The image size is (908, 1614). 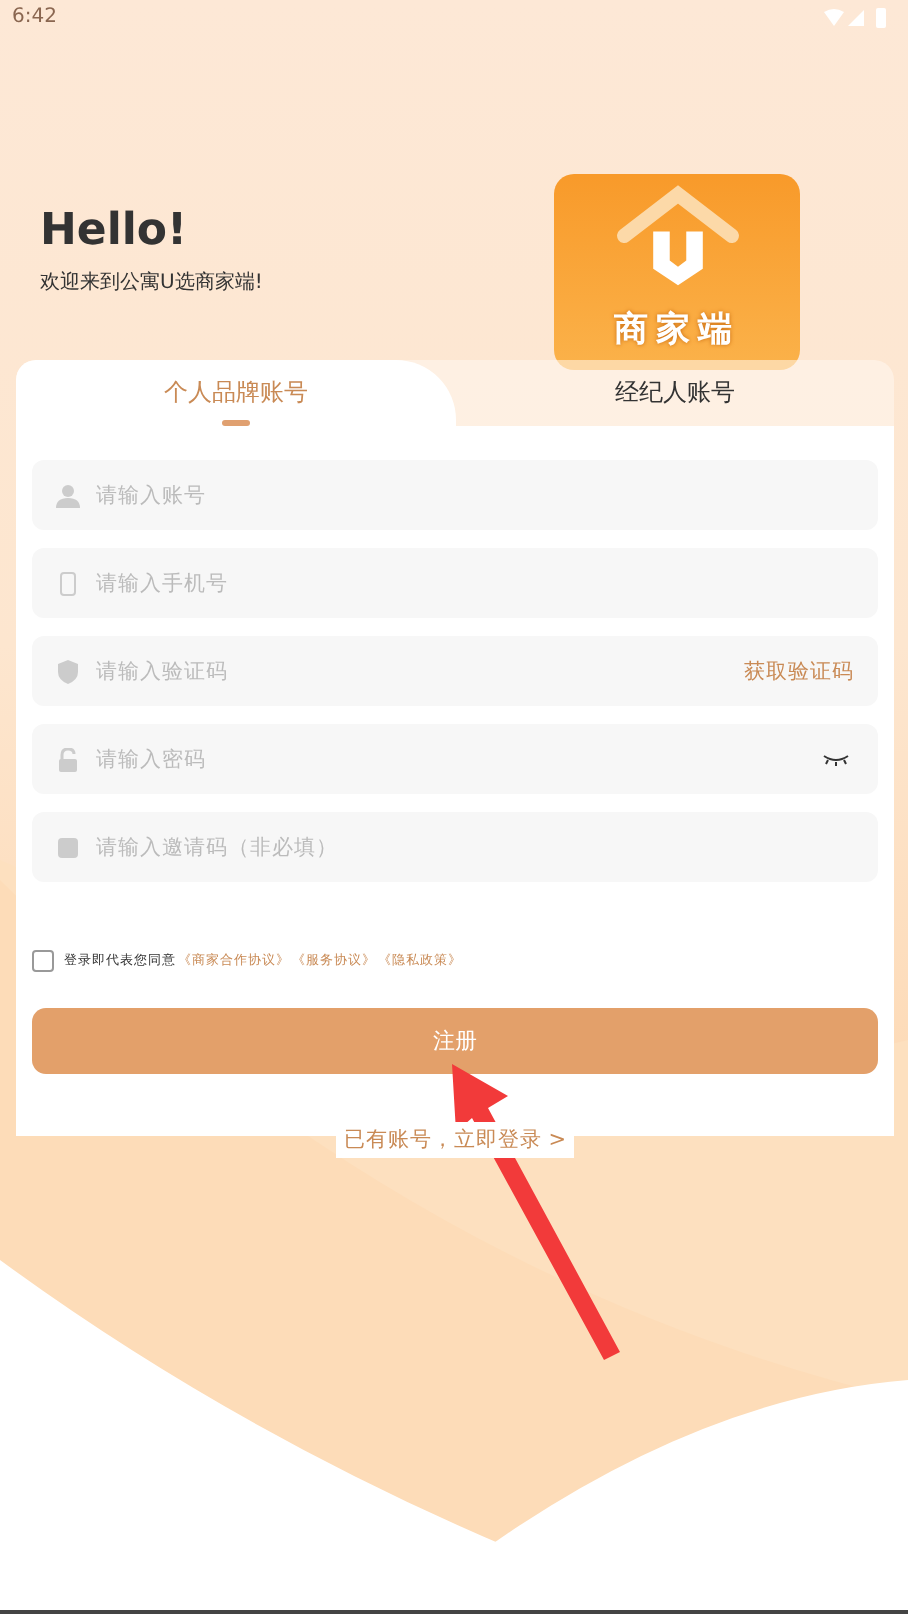 What do you see at coordinates (455, 495) in the screenshot?
I see `input-field: 请输入账号` at bounding box center [455, 495].